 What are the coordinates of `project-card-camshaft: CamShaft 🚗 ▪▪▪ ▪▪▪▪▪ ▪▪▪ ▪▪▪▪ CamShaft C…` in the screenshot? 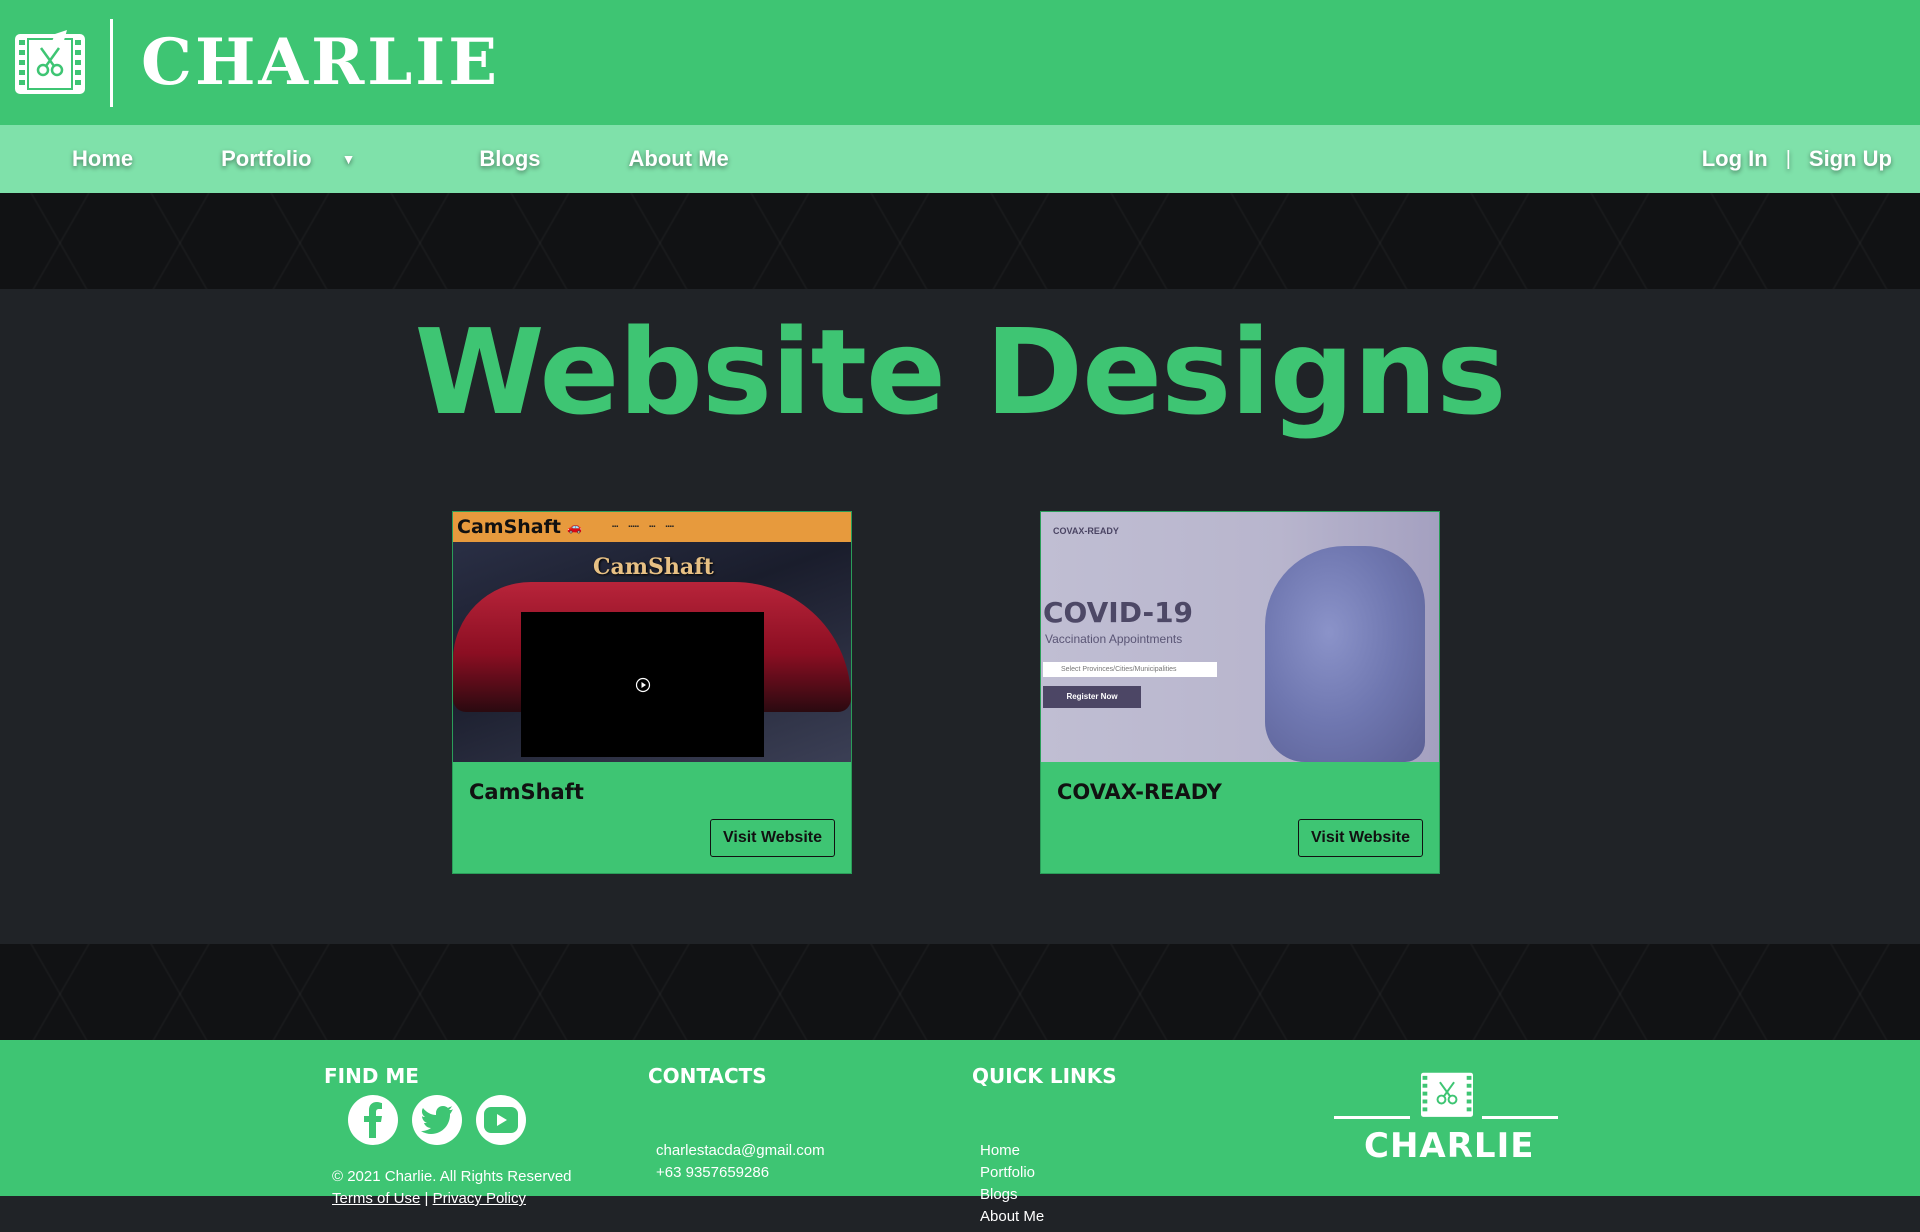 It's located at (652, 692).